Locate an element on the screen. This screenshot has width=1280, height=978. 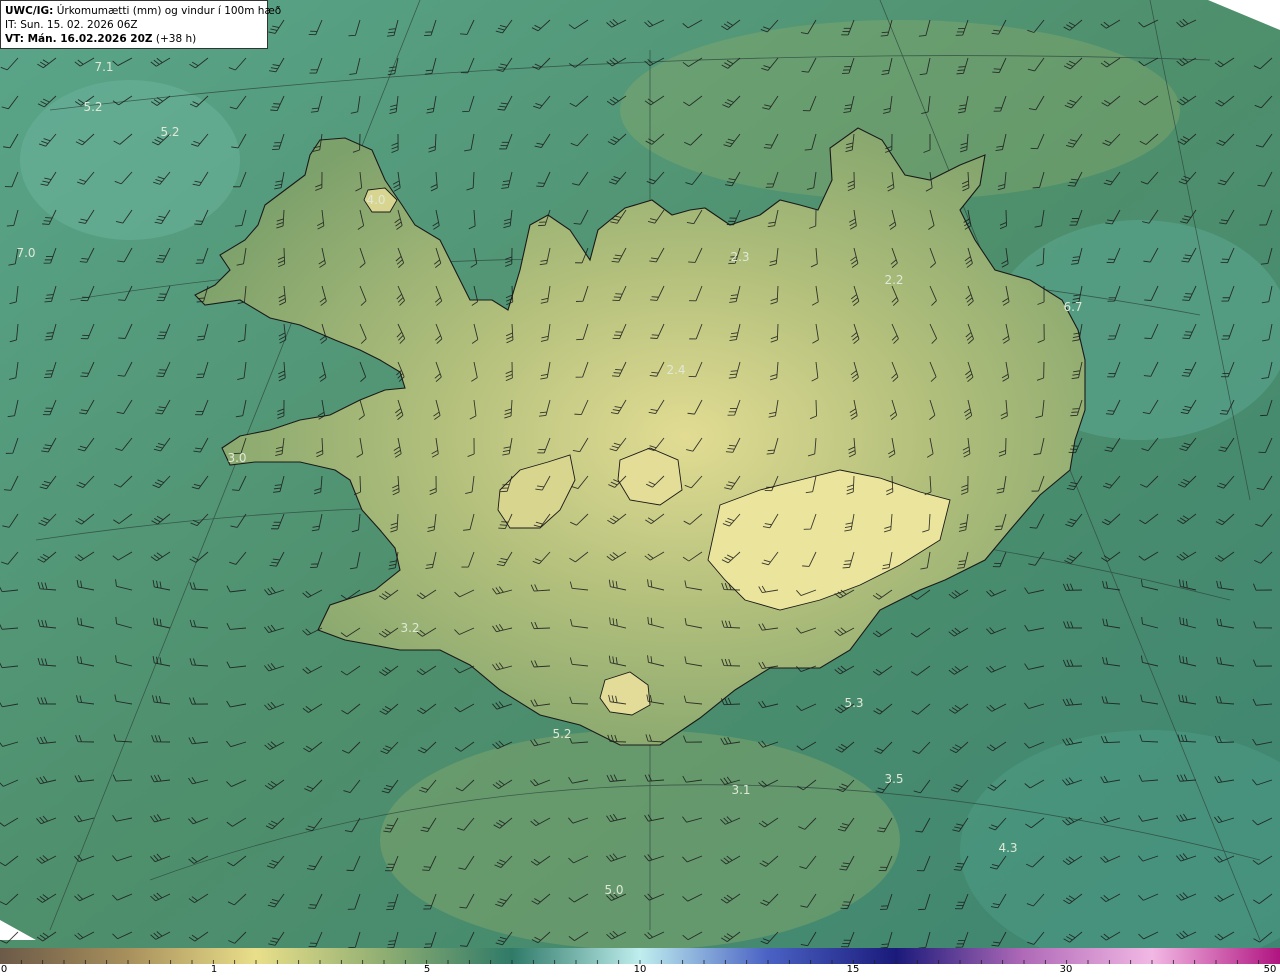
sea-patch is located at coordinates (640, 839).